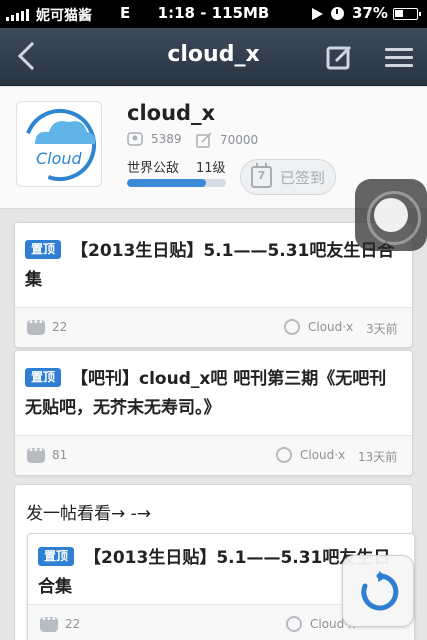  I want to click on nav-bar: cloud_x, so click(213, 57).